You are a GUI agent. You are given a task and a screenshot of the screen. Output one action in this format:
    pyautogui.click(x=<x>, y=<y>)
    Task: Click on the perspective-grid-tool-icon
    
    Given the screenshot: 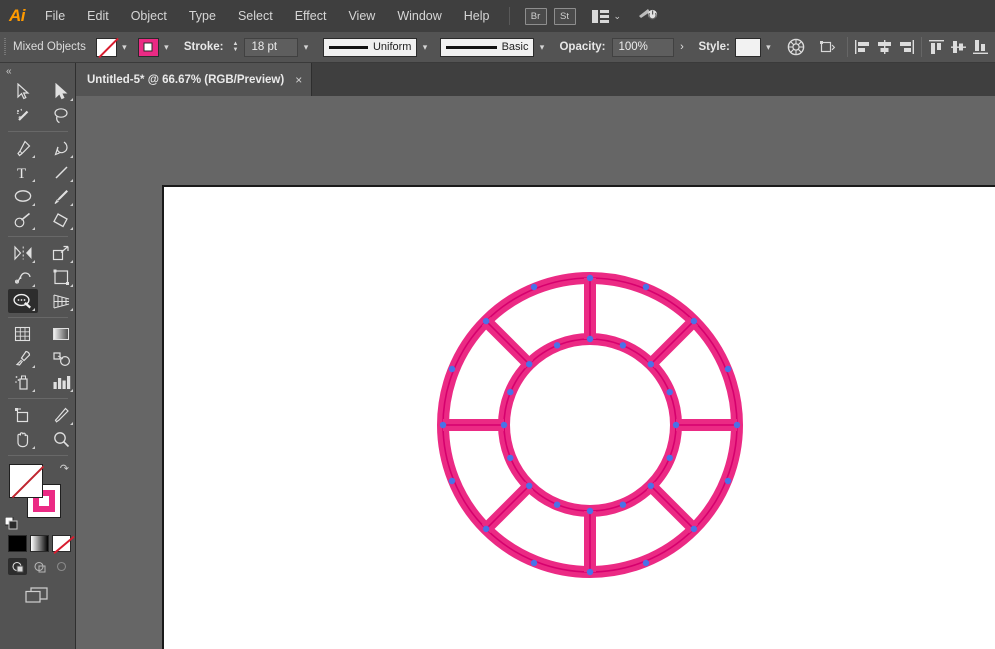 What is the action you would take?
    pyautogui.click(x=61, y=301)
    